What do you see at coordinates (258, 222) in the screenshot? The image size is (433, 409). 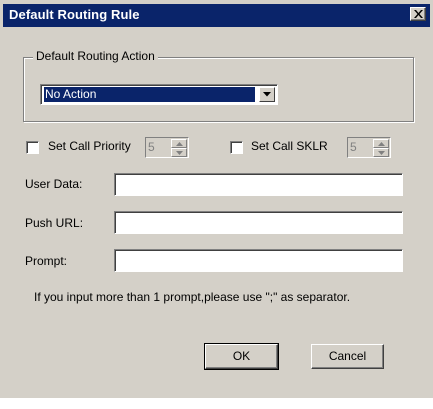 I see `push-url-input` at bounding box center [258, 222].